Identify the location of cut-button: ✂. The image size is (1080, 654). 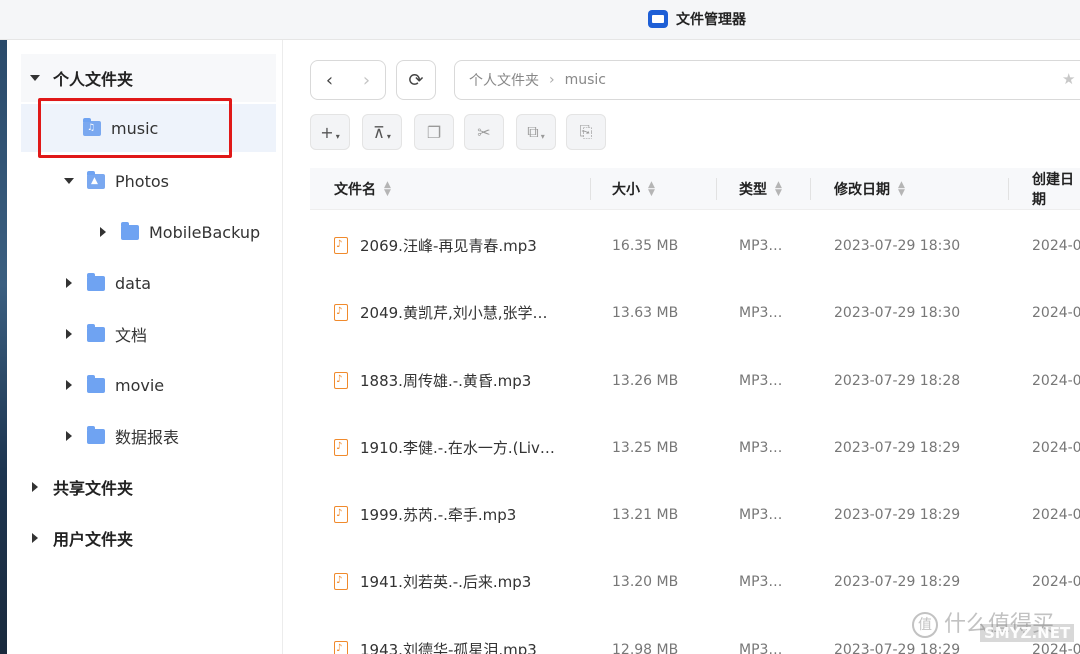
(484, 132).